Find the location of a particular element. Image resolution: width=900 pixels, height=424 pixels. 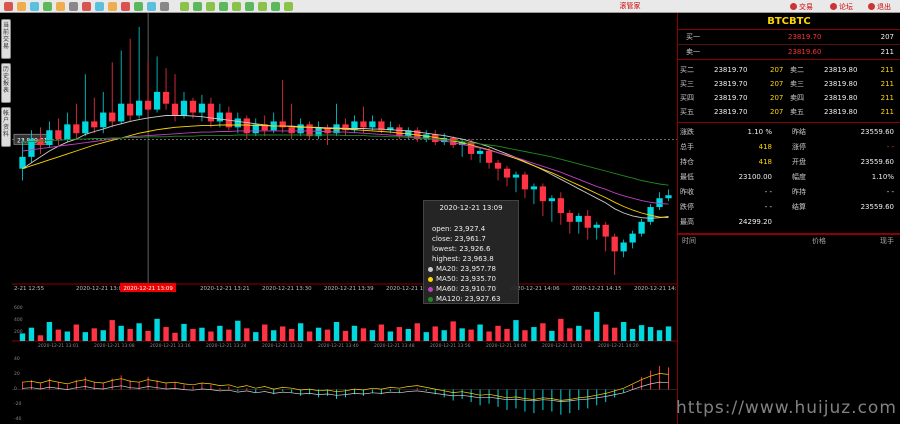

volume-time-label: 2020-12-21 14:04 is located at coordinates (506, 346).